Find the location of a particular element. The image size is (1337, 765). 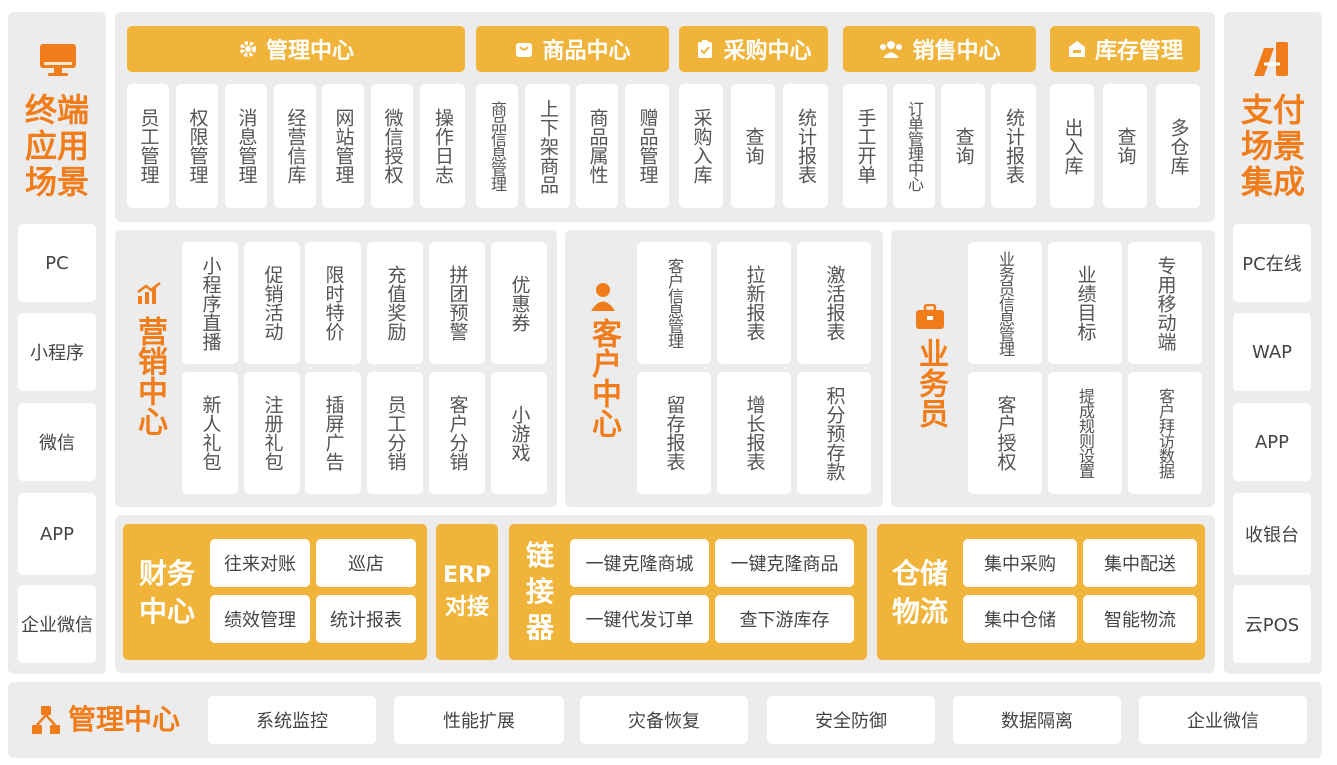

module-item-label: 微信授权 is located at coordinates (392, 146).